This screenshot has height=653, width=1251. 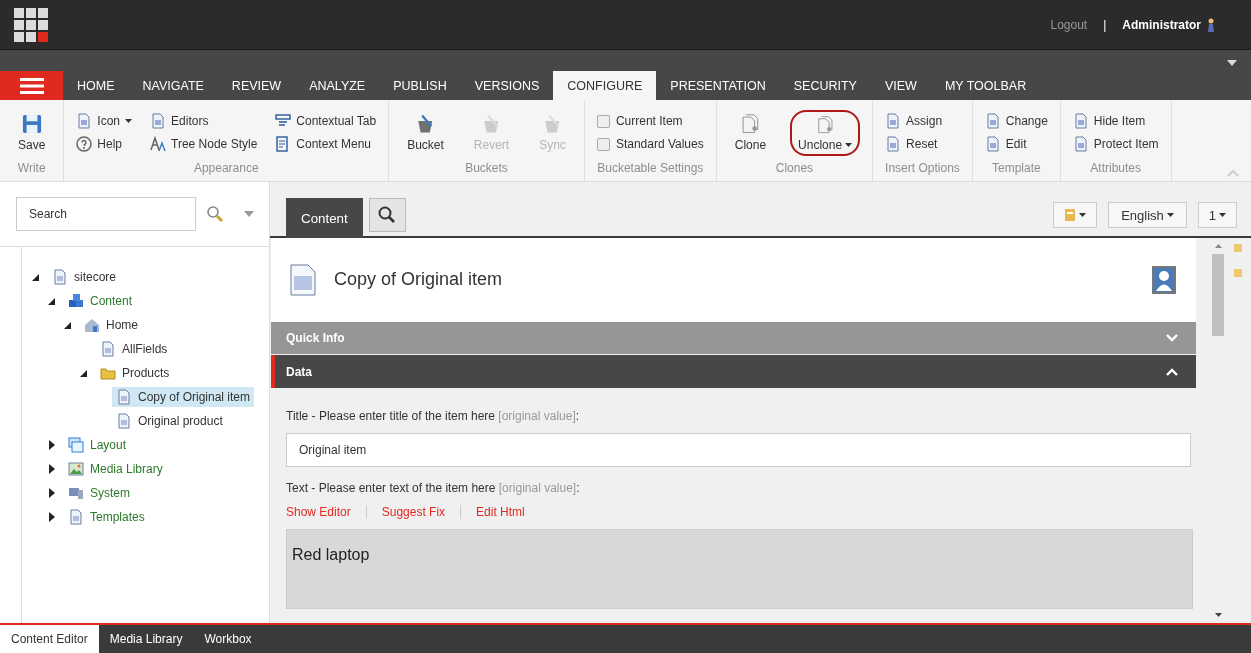 What do you see at coordinates (900, 85) in the screenshot?
I see `ribbon-tab: VIEW` at bounding box center [900, 85].